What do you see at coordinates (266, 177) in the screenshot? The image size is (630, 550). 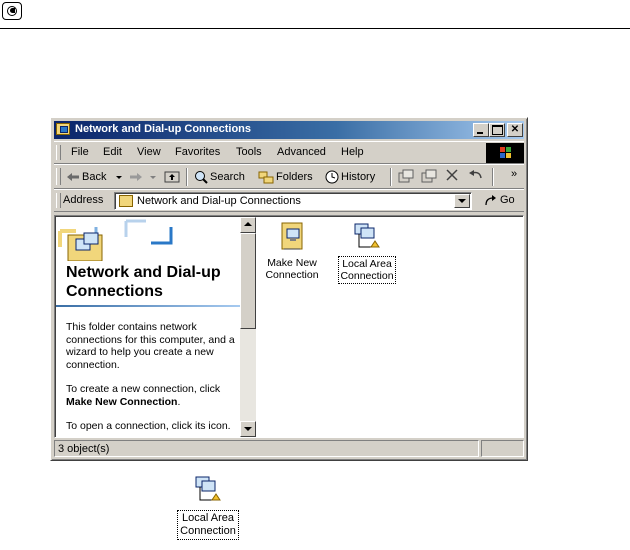 I see `folders-icon` at bounding box center [266, 177].